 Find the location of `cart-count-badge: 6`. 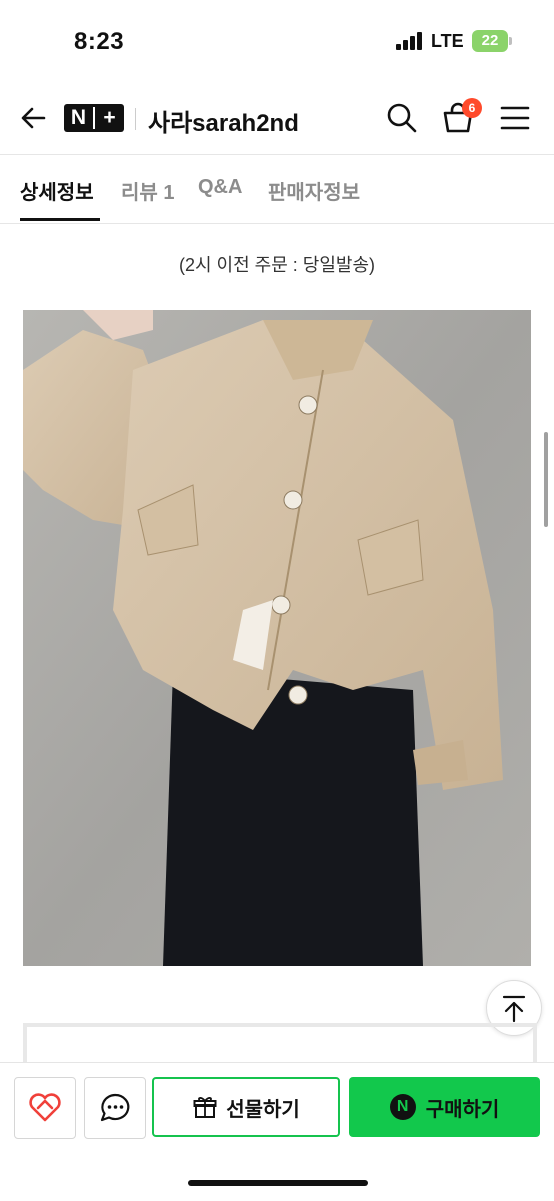

cart-count-badge: 6 is located at coordinates (472, 108).